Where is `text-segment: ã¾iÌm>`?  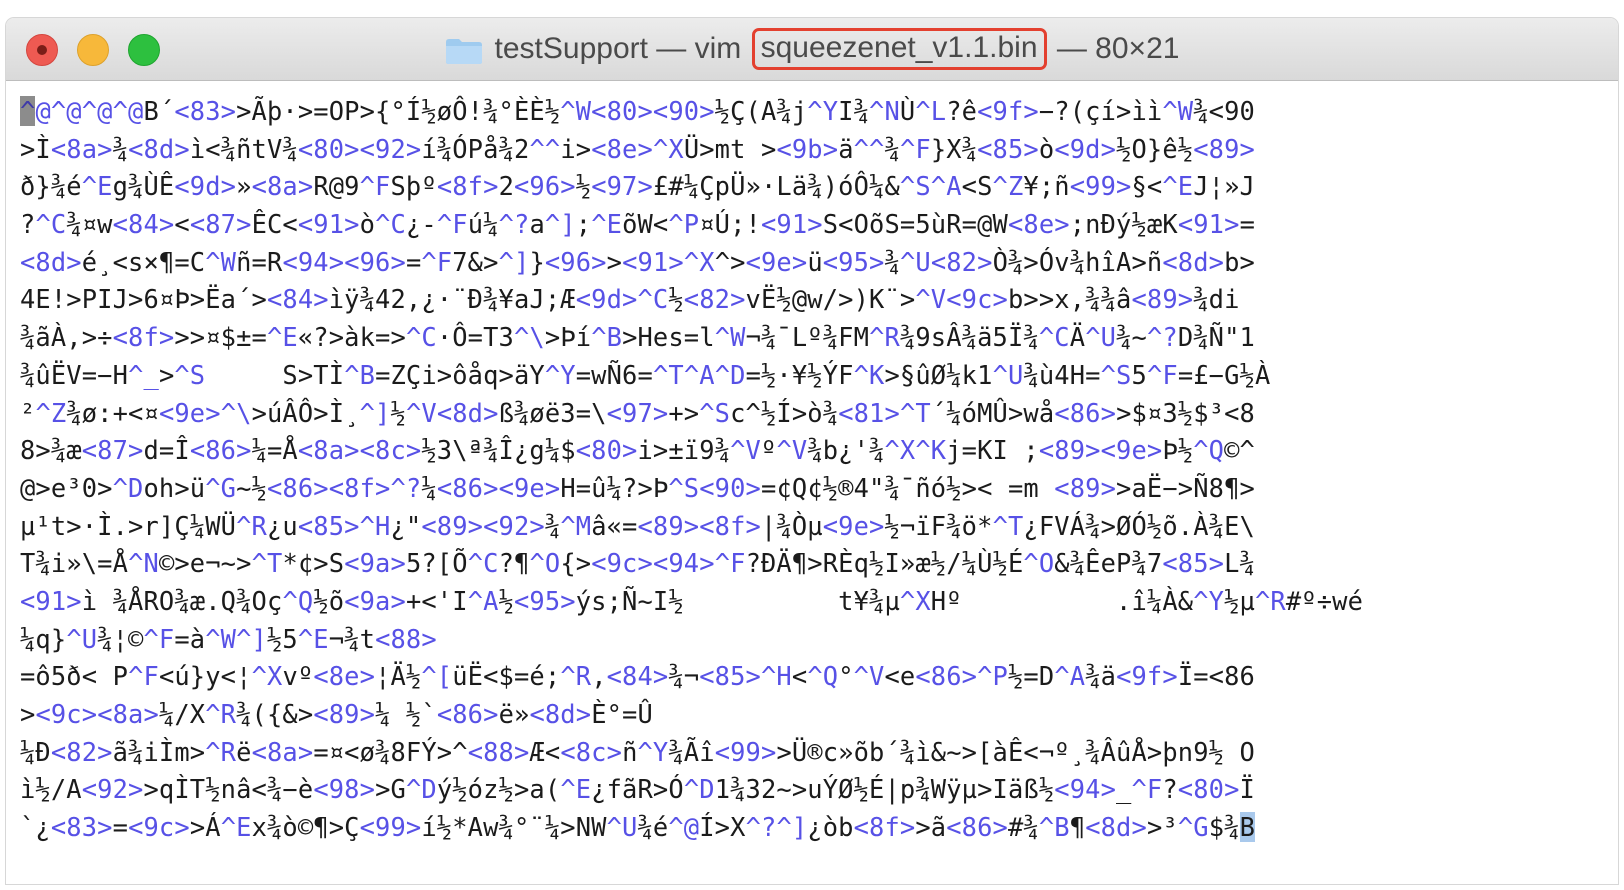 text-segment: ã¾iÌm> is located at coordinates (159, 751).